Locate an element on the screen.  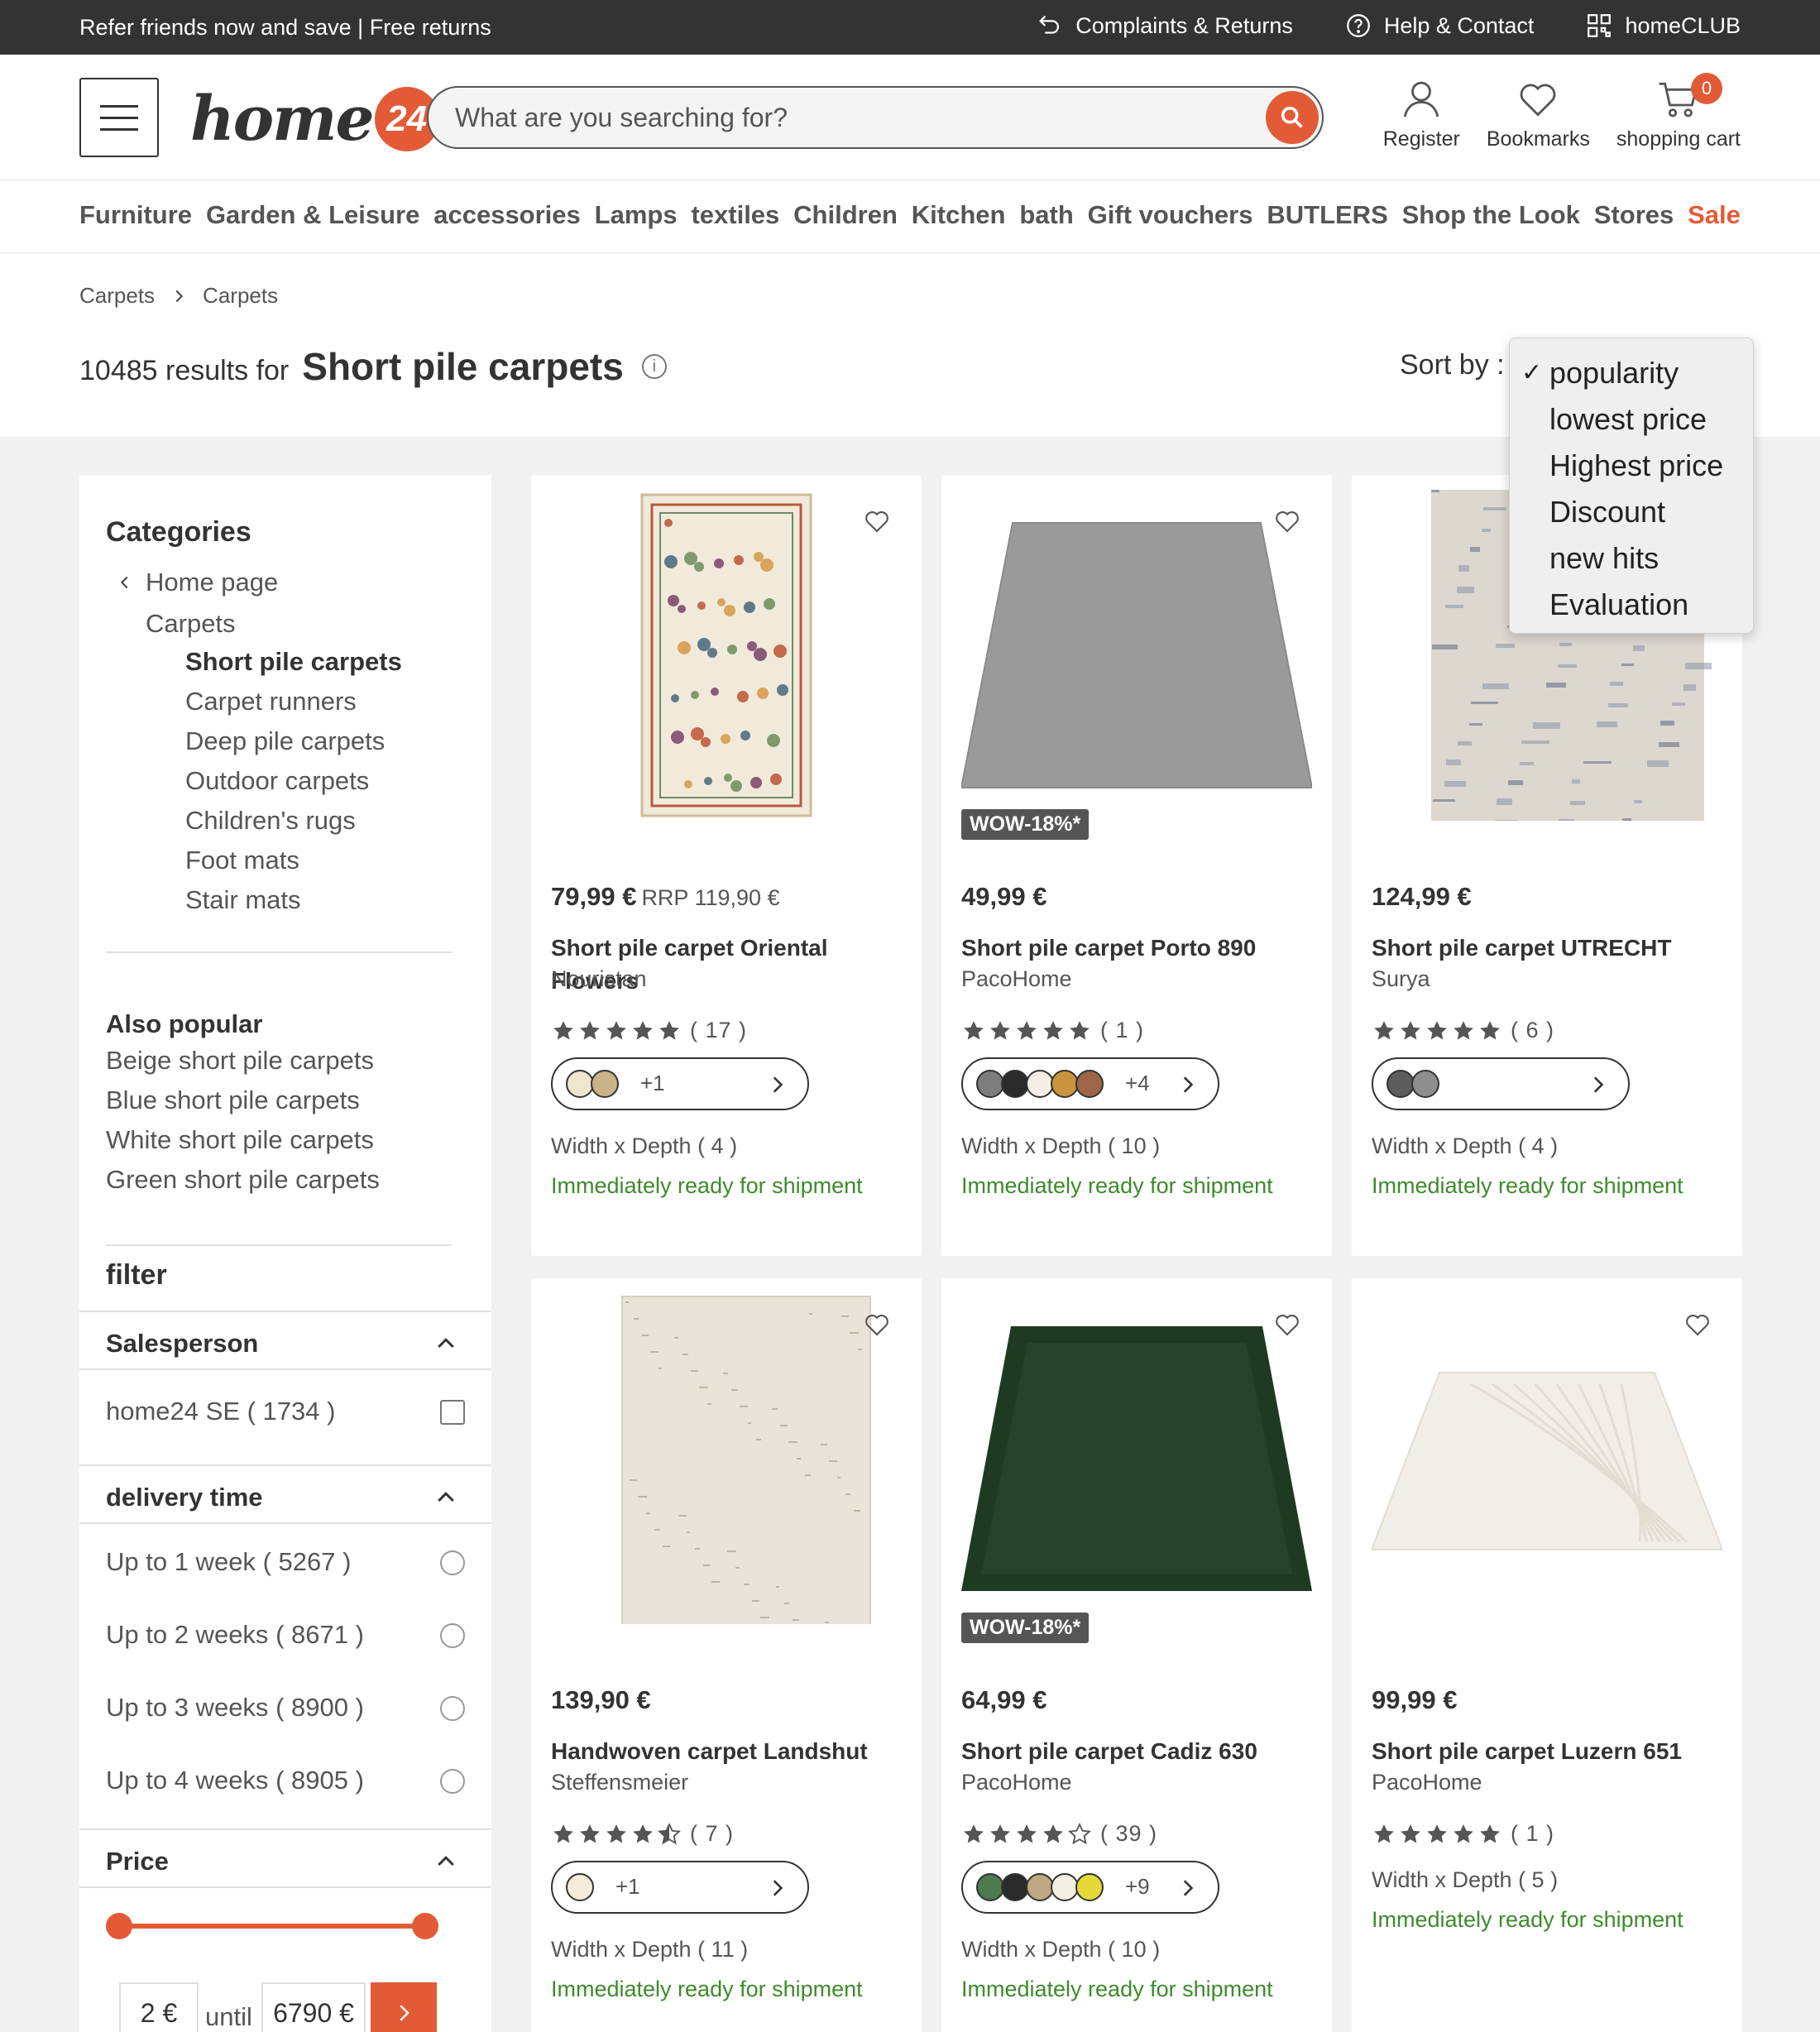
popular-link: Beige short pile carpets is located at coordinates (243, 1067).